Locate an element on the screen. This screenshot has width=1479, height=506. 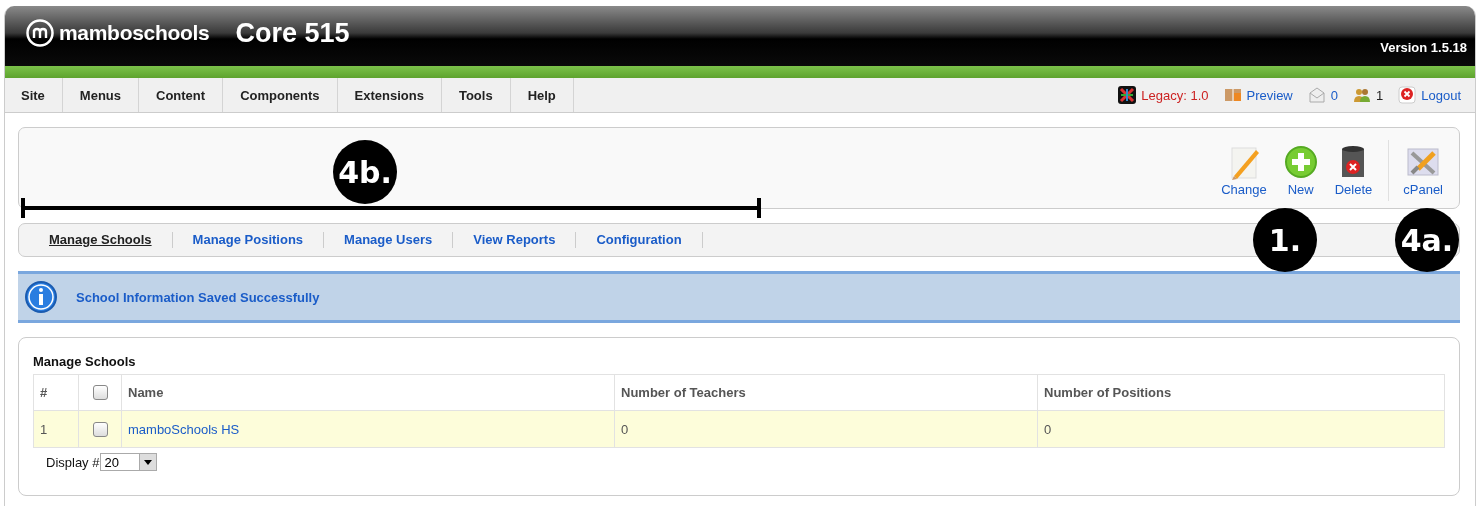
menu-item: Content is located at coordinates (181, 95).